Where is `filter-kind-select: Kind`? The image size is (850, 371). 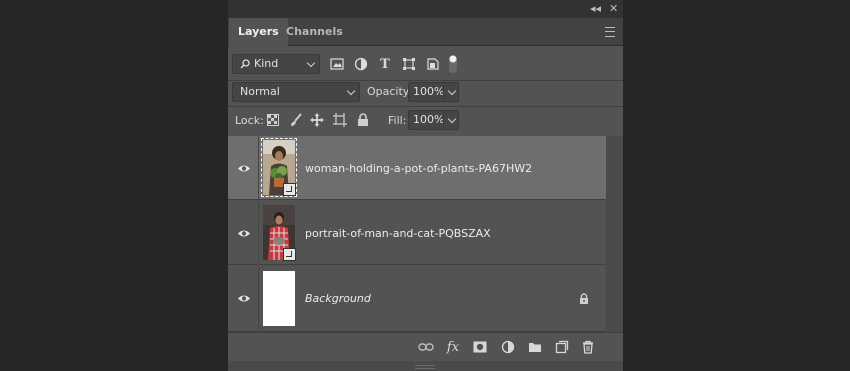
filter-kind-select: Kind is located at coordinates (276, 64).